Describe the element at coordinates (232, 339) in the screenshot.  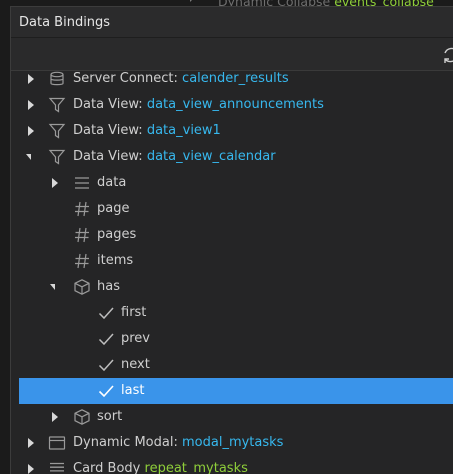
I see `tree-item-prev: prev` at that location.